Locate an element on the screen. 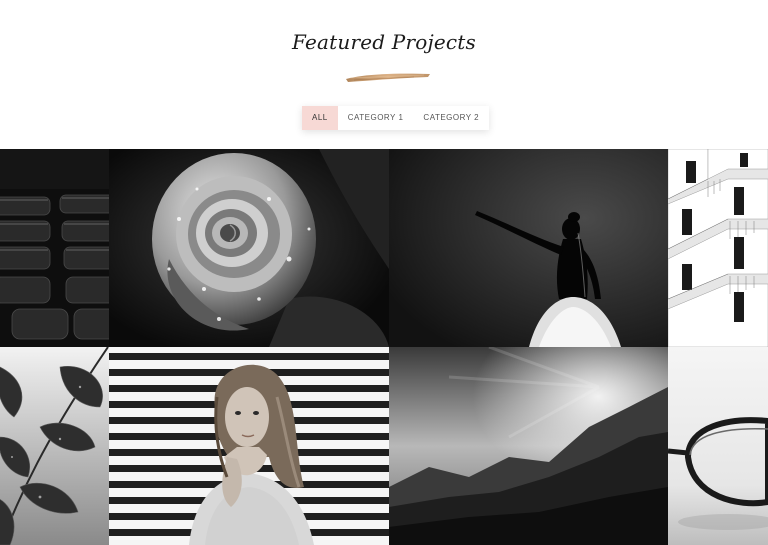  gallery-item-mountains is located at coordinates (528, 446).